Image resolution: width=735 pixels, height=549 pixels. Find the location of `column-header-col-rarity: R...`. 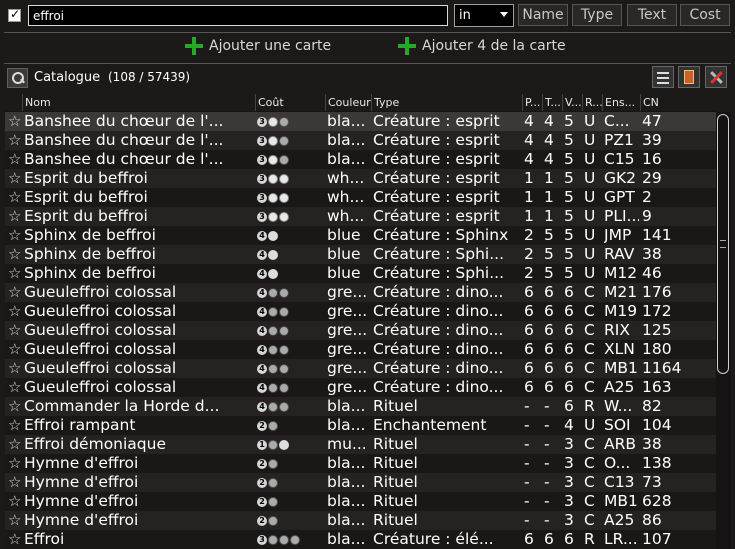

column-header-col-rarity: R... is located at coordinates (592, 102).